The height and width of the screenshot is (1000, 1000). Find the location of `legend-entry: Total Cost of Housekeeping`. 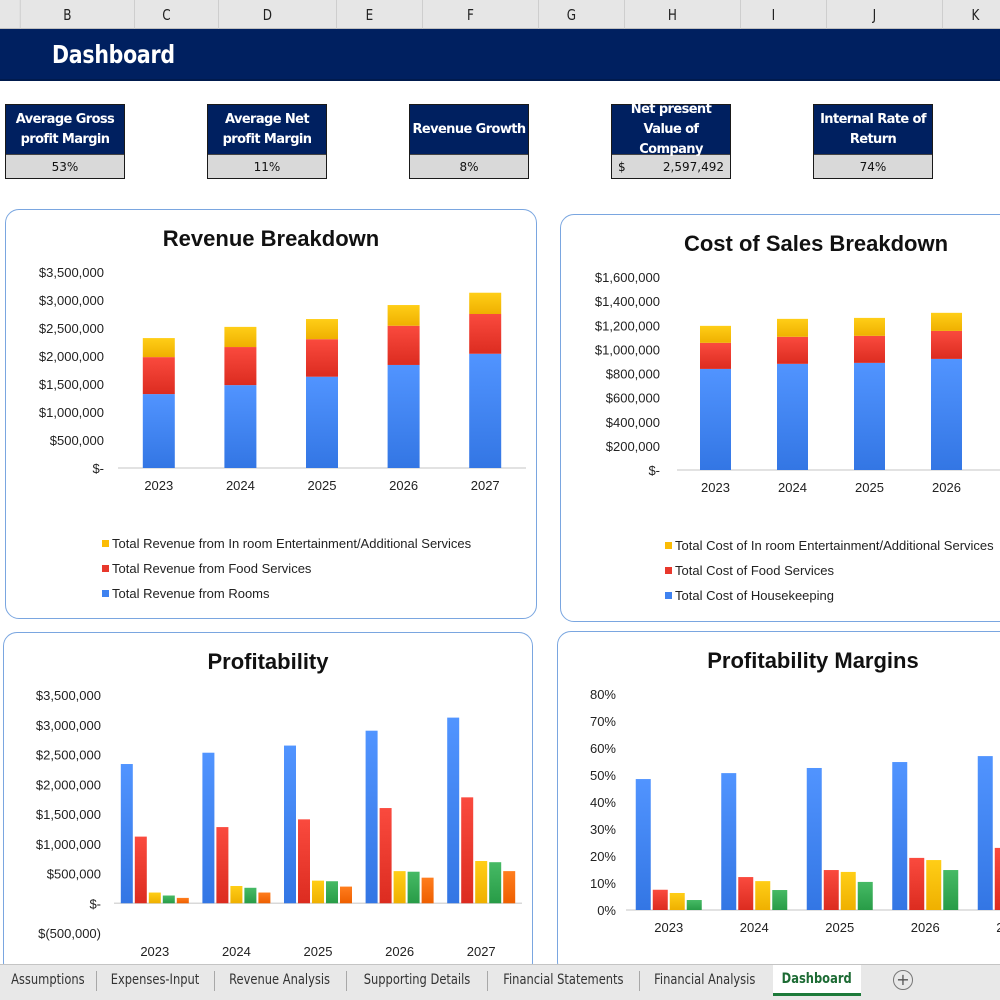

legend-entry: Total Cost of Housekeeping is located at coordinates (754, 595).